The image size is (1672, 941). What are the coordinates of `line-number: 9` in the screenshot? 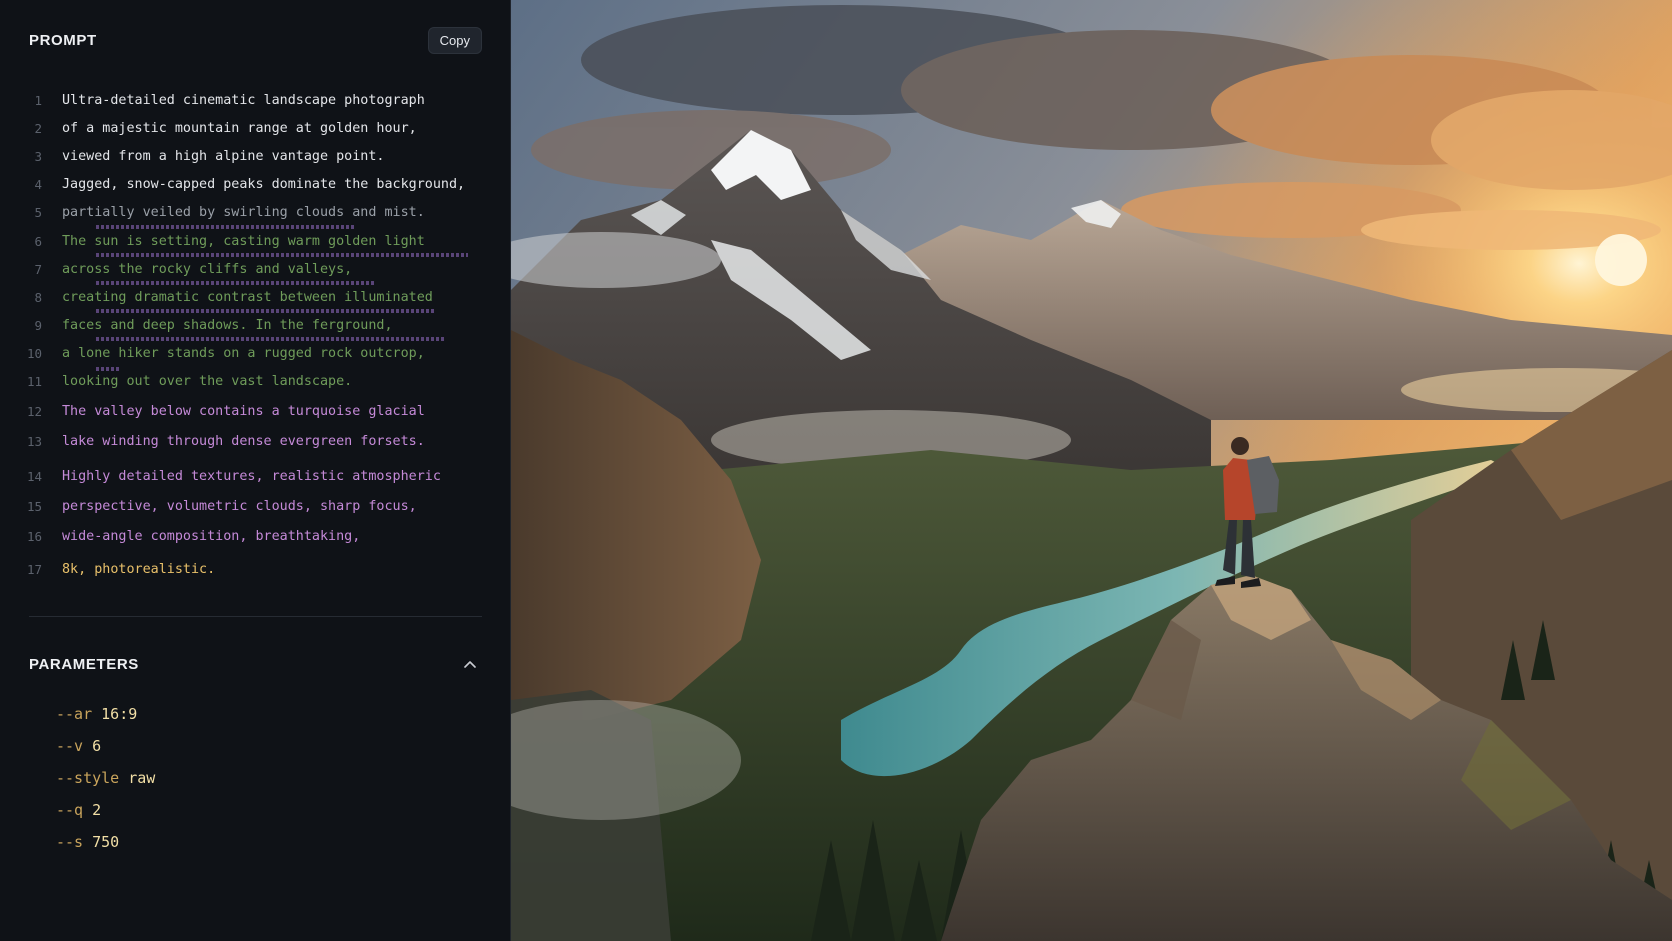 It's located at (38, 325).